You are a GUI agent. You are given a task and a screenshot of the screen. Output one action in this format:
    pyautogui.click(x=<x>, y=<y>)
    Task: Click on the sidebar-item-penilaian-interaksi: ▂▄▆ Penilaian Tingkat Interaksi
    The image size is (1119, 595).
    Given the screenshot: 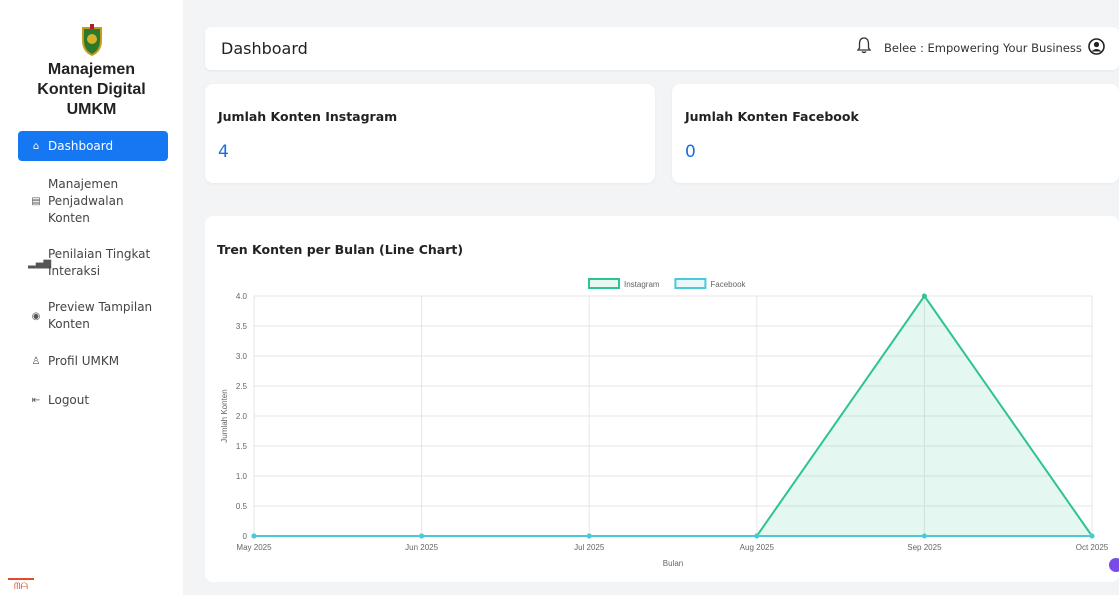 What is the action you would take?
    pyautogui.click(x=93, y=263)
    